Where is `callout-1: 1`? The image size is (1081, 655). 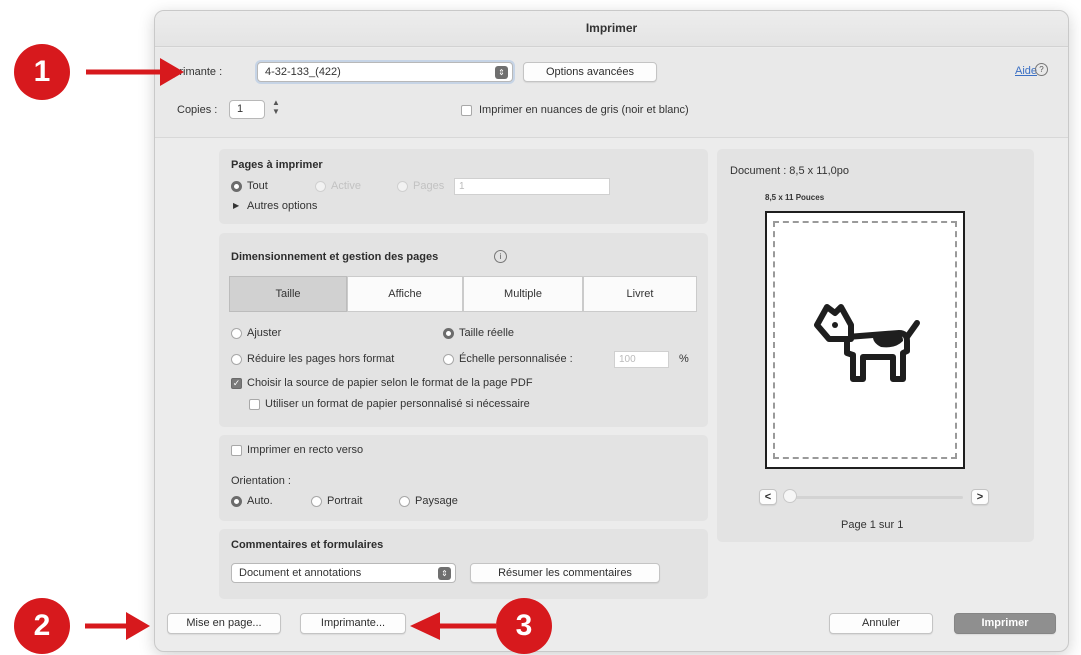
callout-1: 1 is located at coordinates (42, 72).